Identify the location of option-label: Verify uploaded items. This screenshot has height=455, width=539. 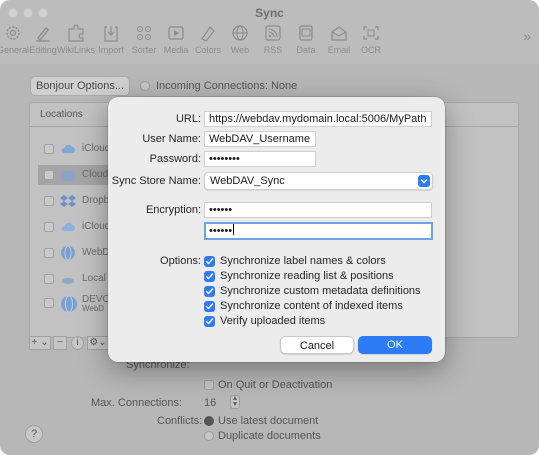
(273, 321).